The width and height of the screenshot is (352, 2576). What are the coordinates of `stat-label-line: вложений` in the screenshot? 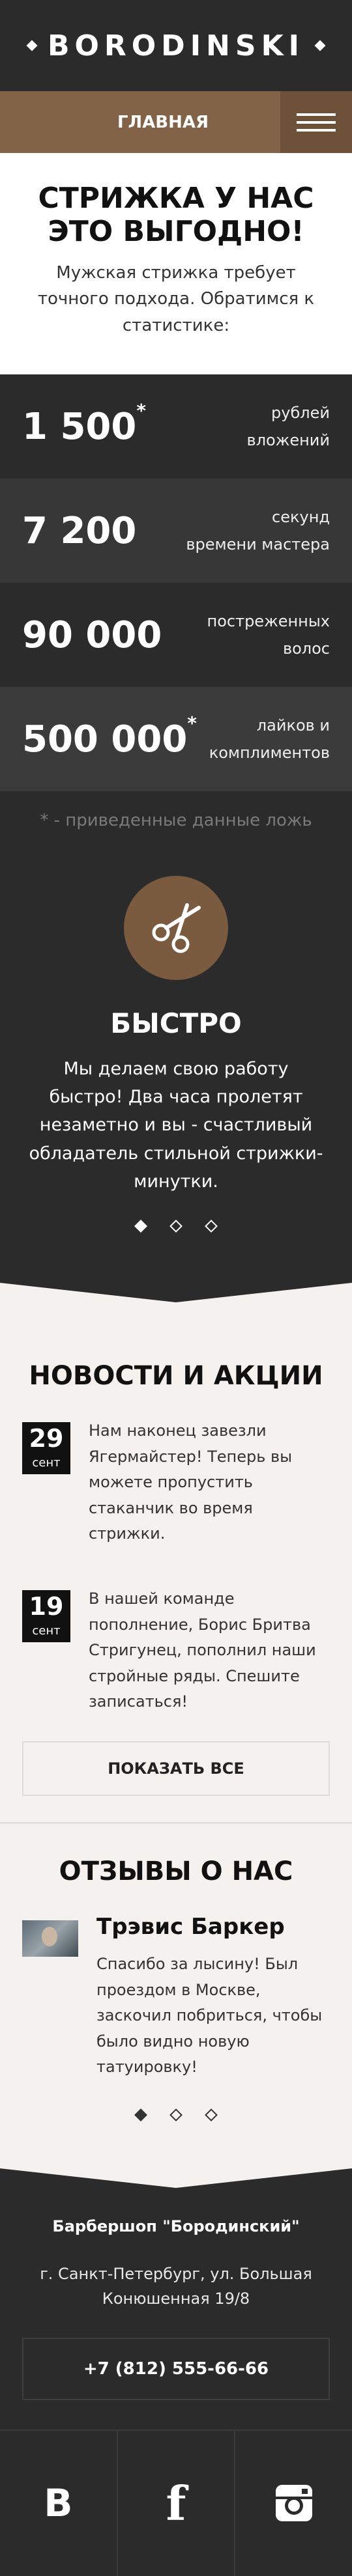 It's located at (288, 441).